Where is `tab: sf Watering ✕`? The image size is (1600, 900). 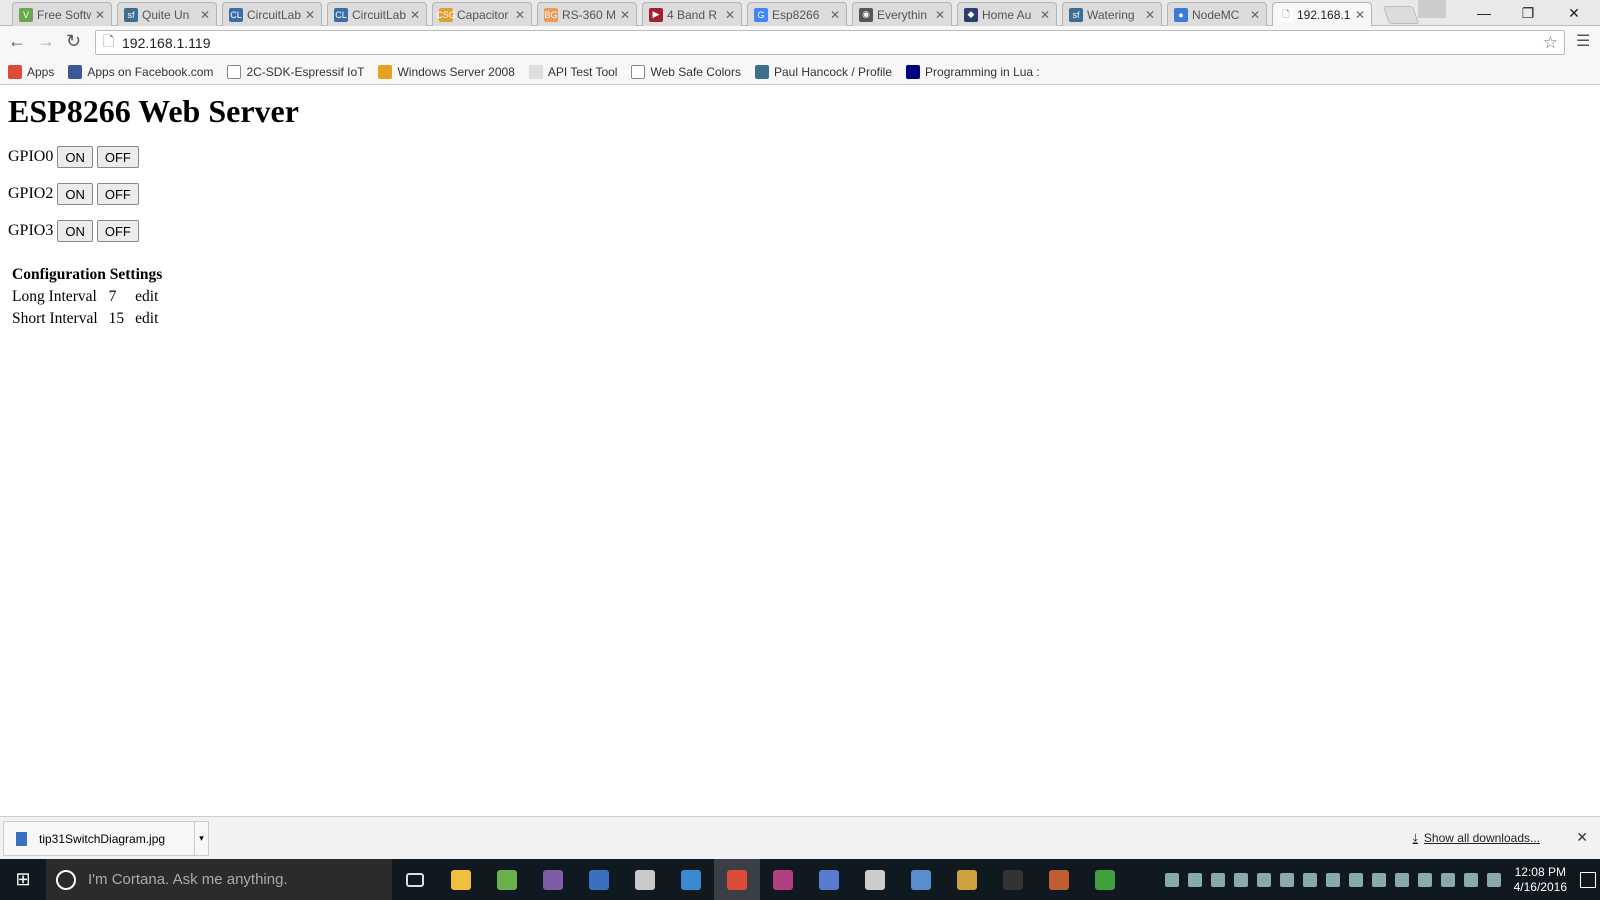
tab: sf Watering ✕ is located at coordinates (1112, 14).